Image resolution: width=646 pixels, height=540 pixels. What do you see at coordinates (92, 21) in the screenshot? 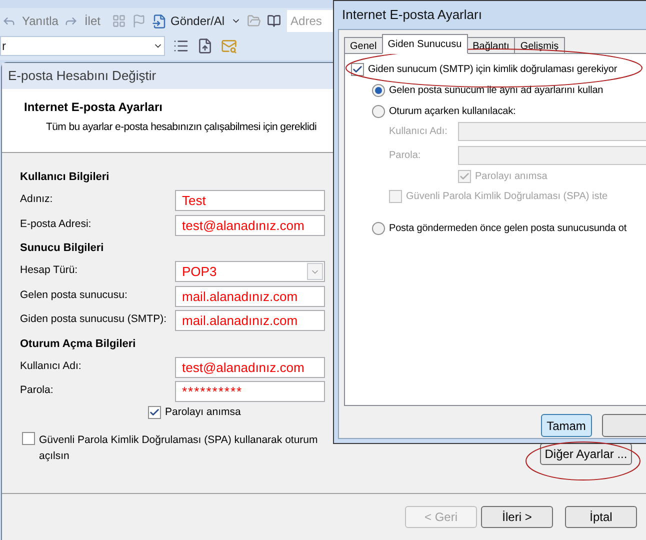
I see `forward-button: İlet` at bounding box center [92, 21].